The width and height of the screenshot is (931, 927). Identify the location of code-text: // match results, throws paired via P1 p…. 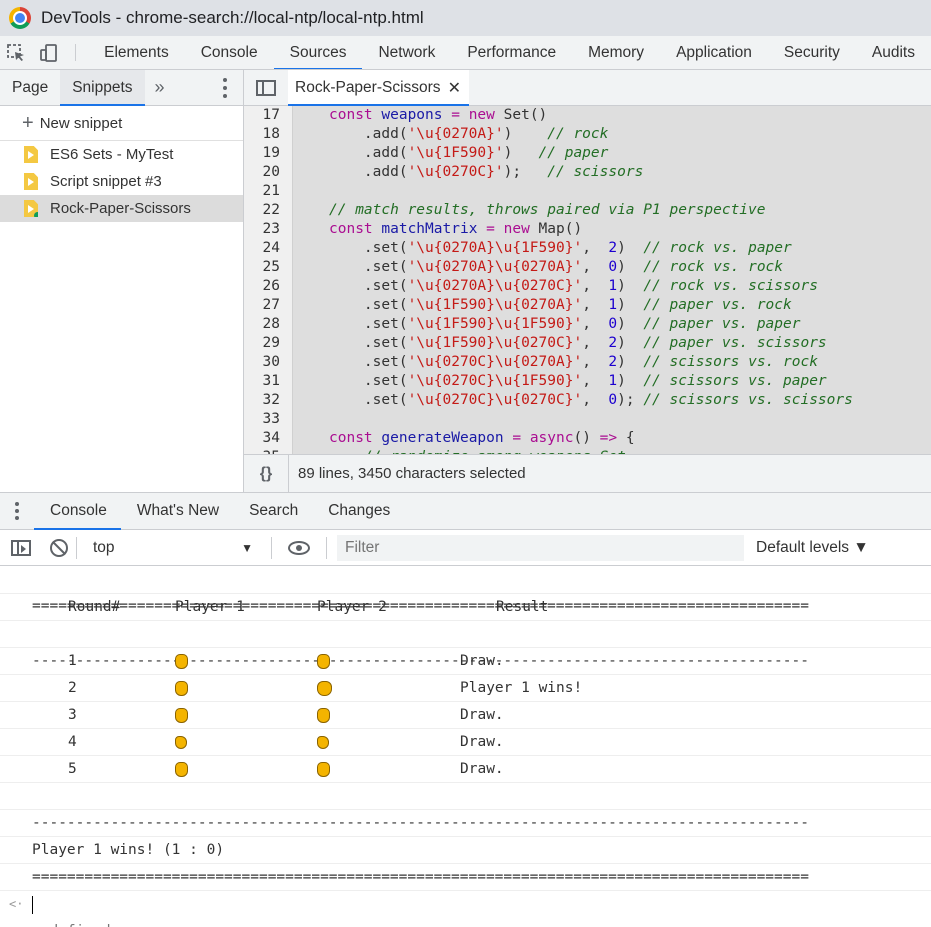
(547, 210).